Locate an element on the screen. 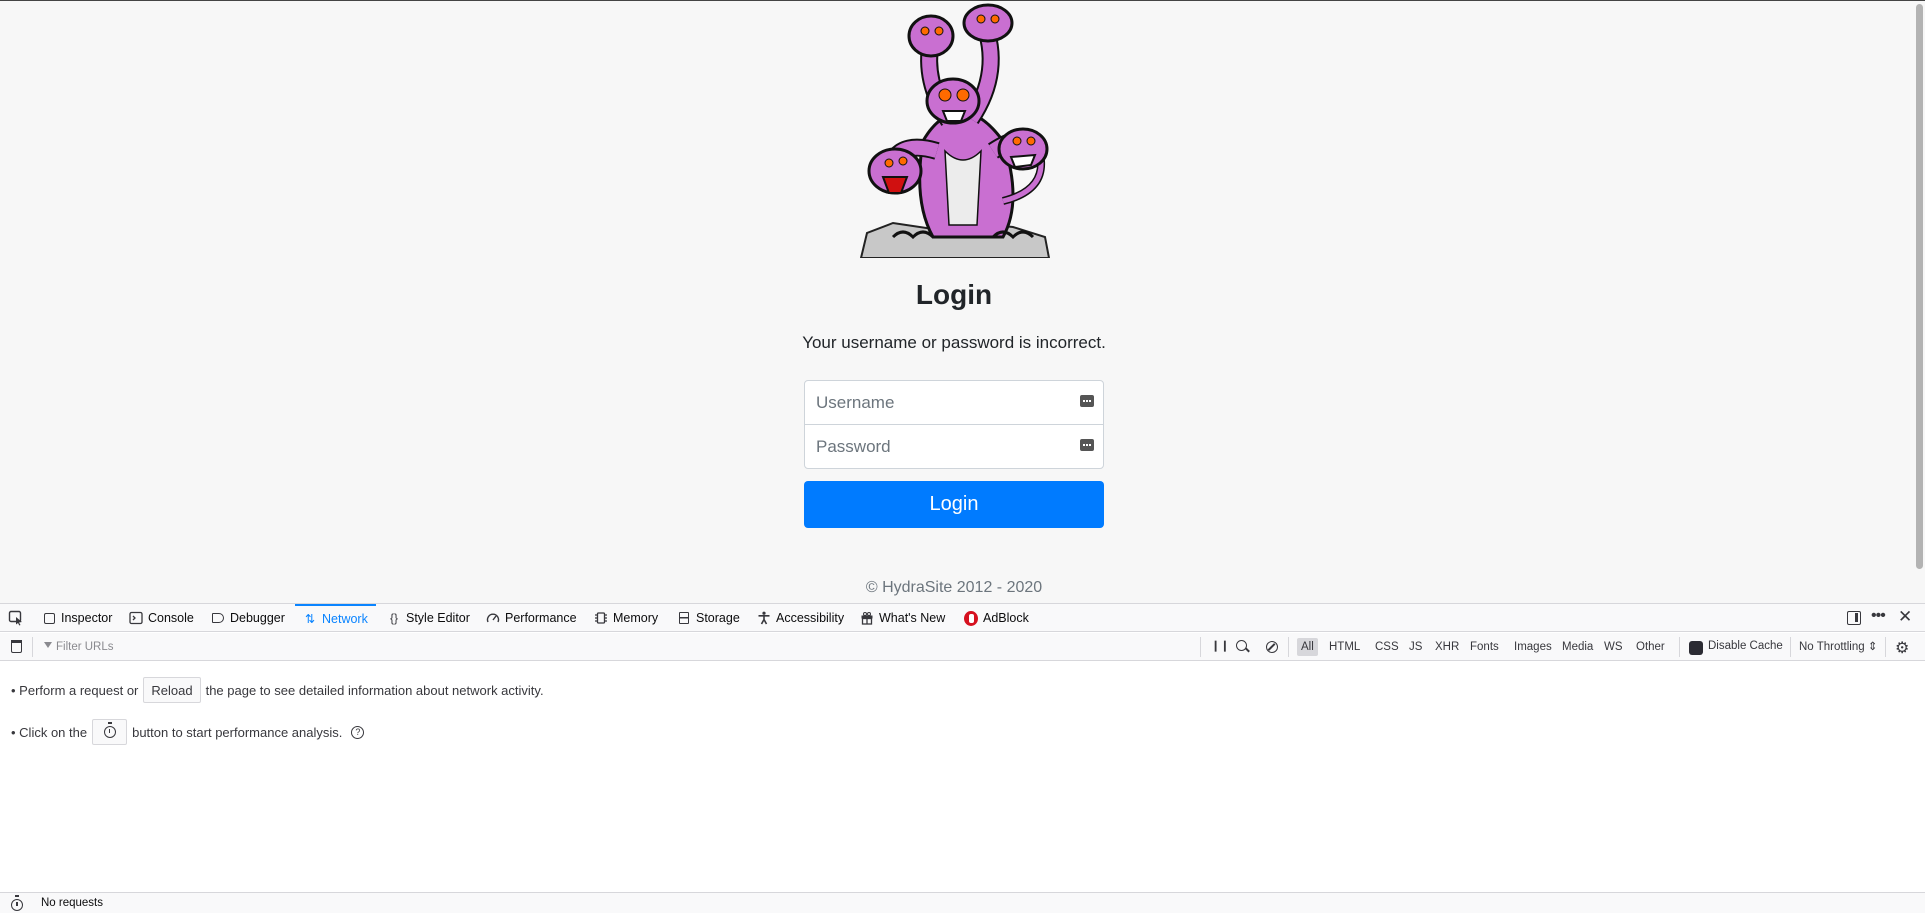 This screenshot has width=1925, height=913. password-input is located at coordinates (930, 446).